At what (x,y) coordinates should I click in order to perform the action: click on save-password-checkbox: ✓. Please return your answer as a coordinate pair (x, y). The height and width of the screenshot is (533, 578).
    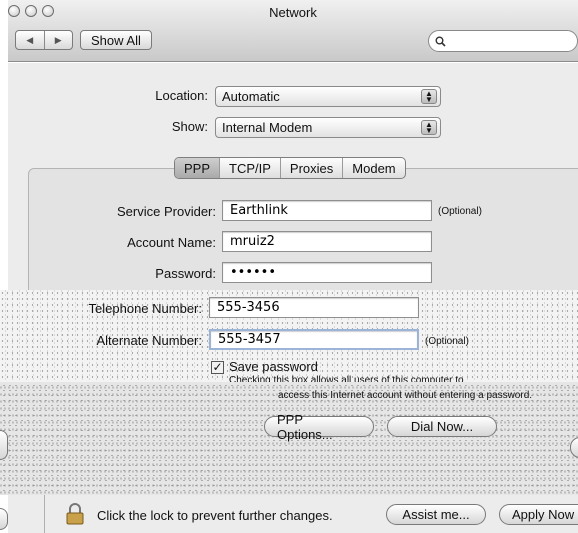
    Looking at the image, I should click on (217, 367).